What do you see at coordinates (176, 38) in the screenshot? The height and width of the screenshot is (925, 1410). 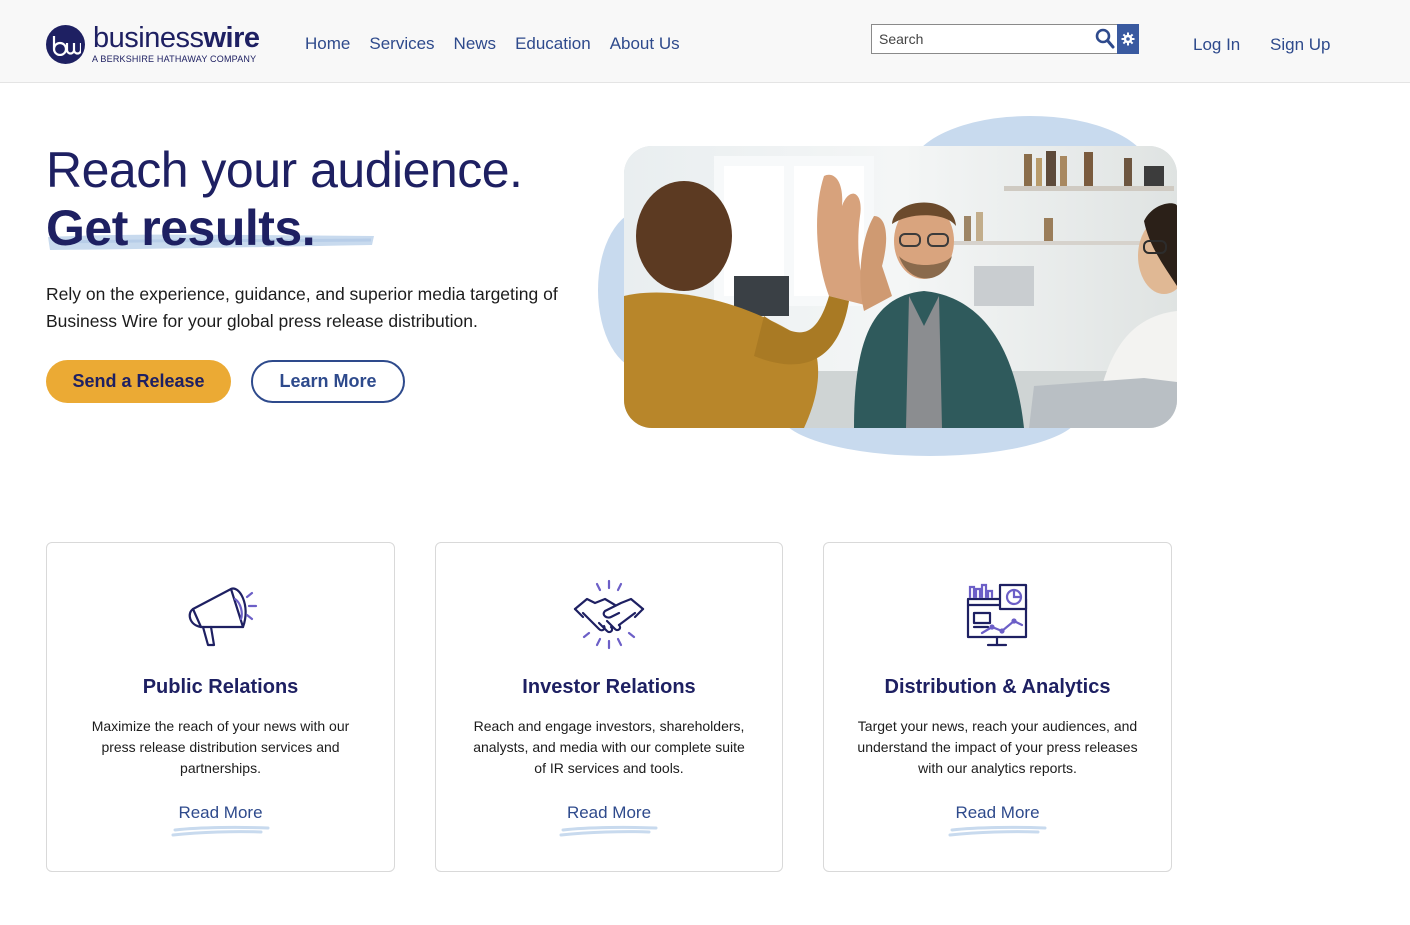 I see `logo-wordmark: businesswire` at bounding box center [176, 38].